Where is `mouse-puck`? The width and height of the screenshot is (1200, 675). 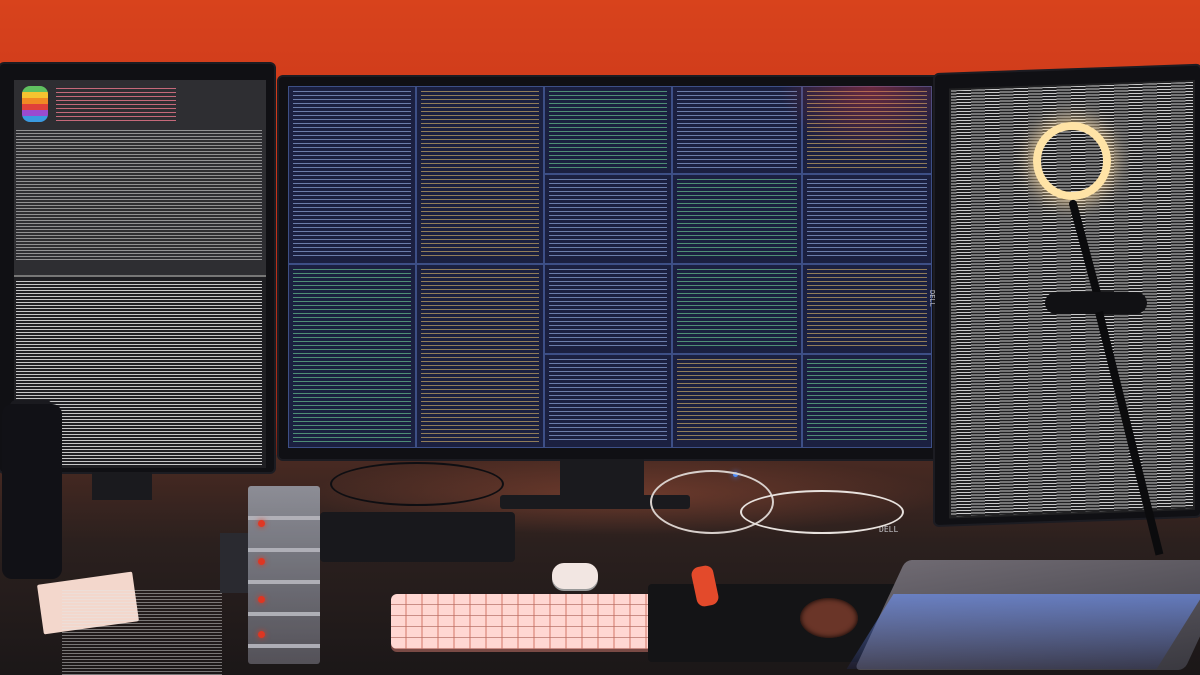
mouse-puck is located at coordinates (829, 618).